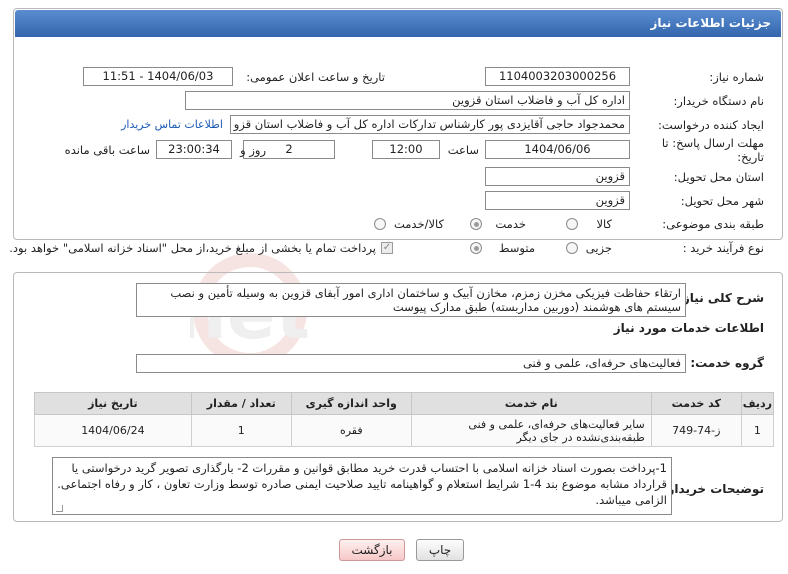 The image size is (788, 574). What do you see at coordinates (721, 298) in the screenshot?
I see `description-label: شرح کلی نیاز:` at bounding box center [721, 298].